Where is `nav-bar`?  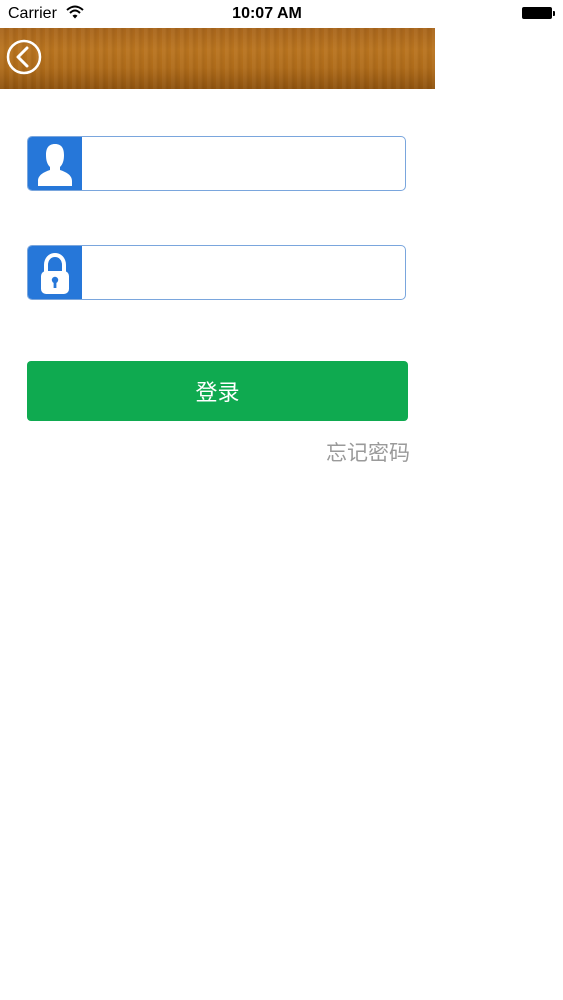 nav-bar is located at coordinates (217, 58).